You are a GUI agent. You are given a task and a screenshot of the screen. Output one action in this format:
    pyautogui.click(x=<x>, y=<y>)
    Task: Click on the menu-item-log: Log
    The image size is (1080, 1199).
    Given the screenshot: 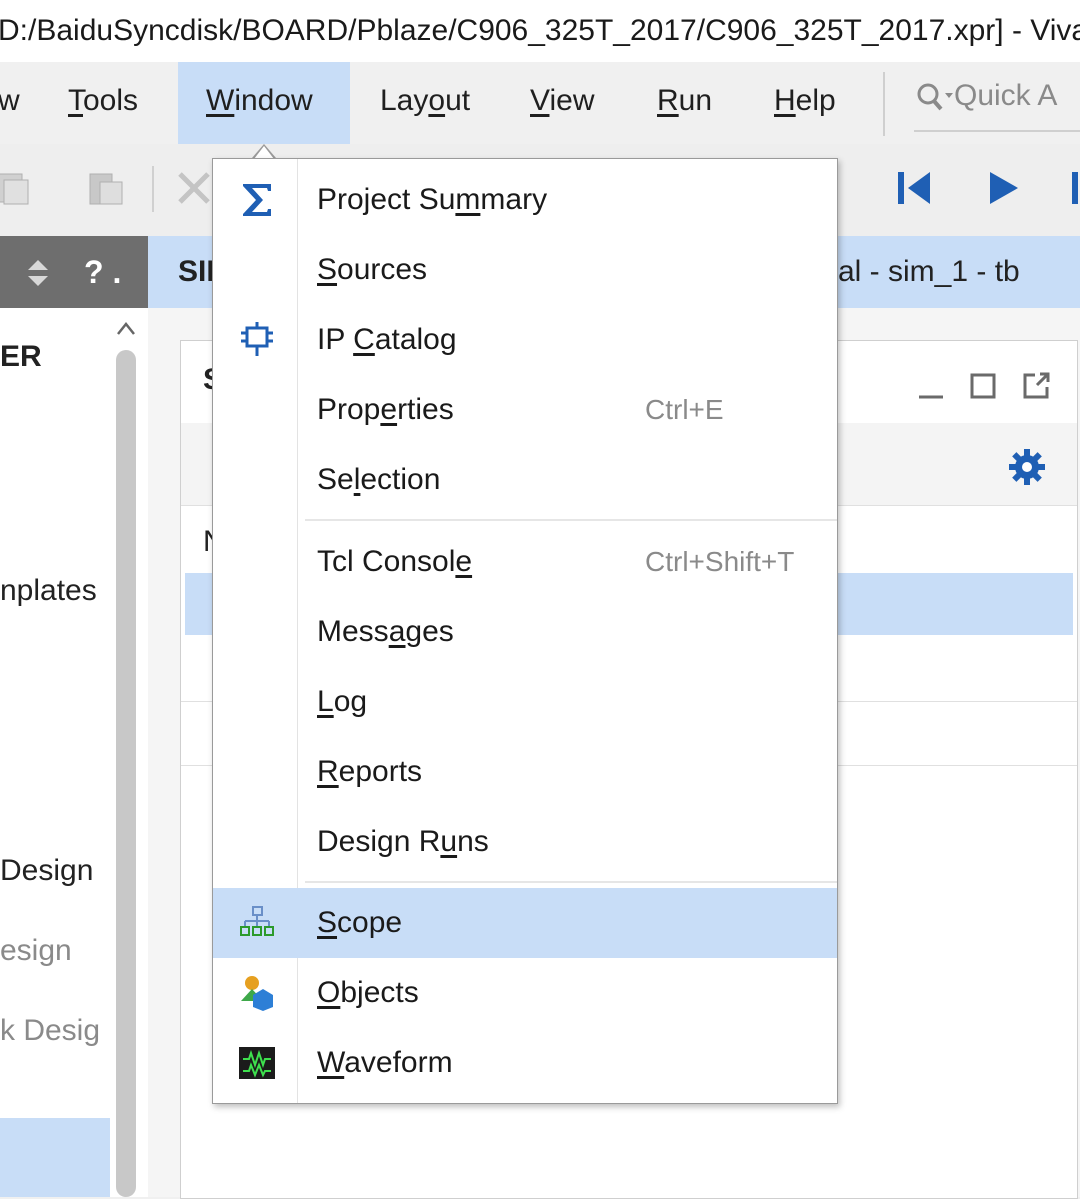 What is the action you would take?
    pyautogui.click(x=525, y=702)
    